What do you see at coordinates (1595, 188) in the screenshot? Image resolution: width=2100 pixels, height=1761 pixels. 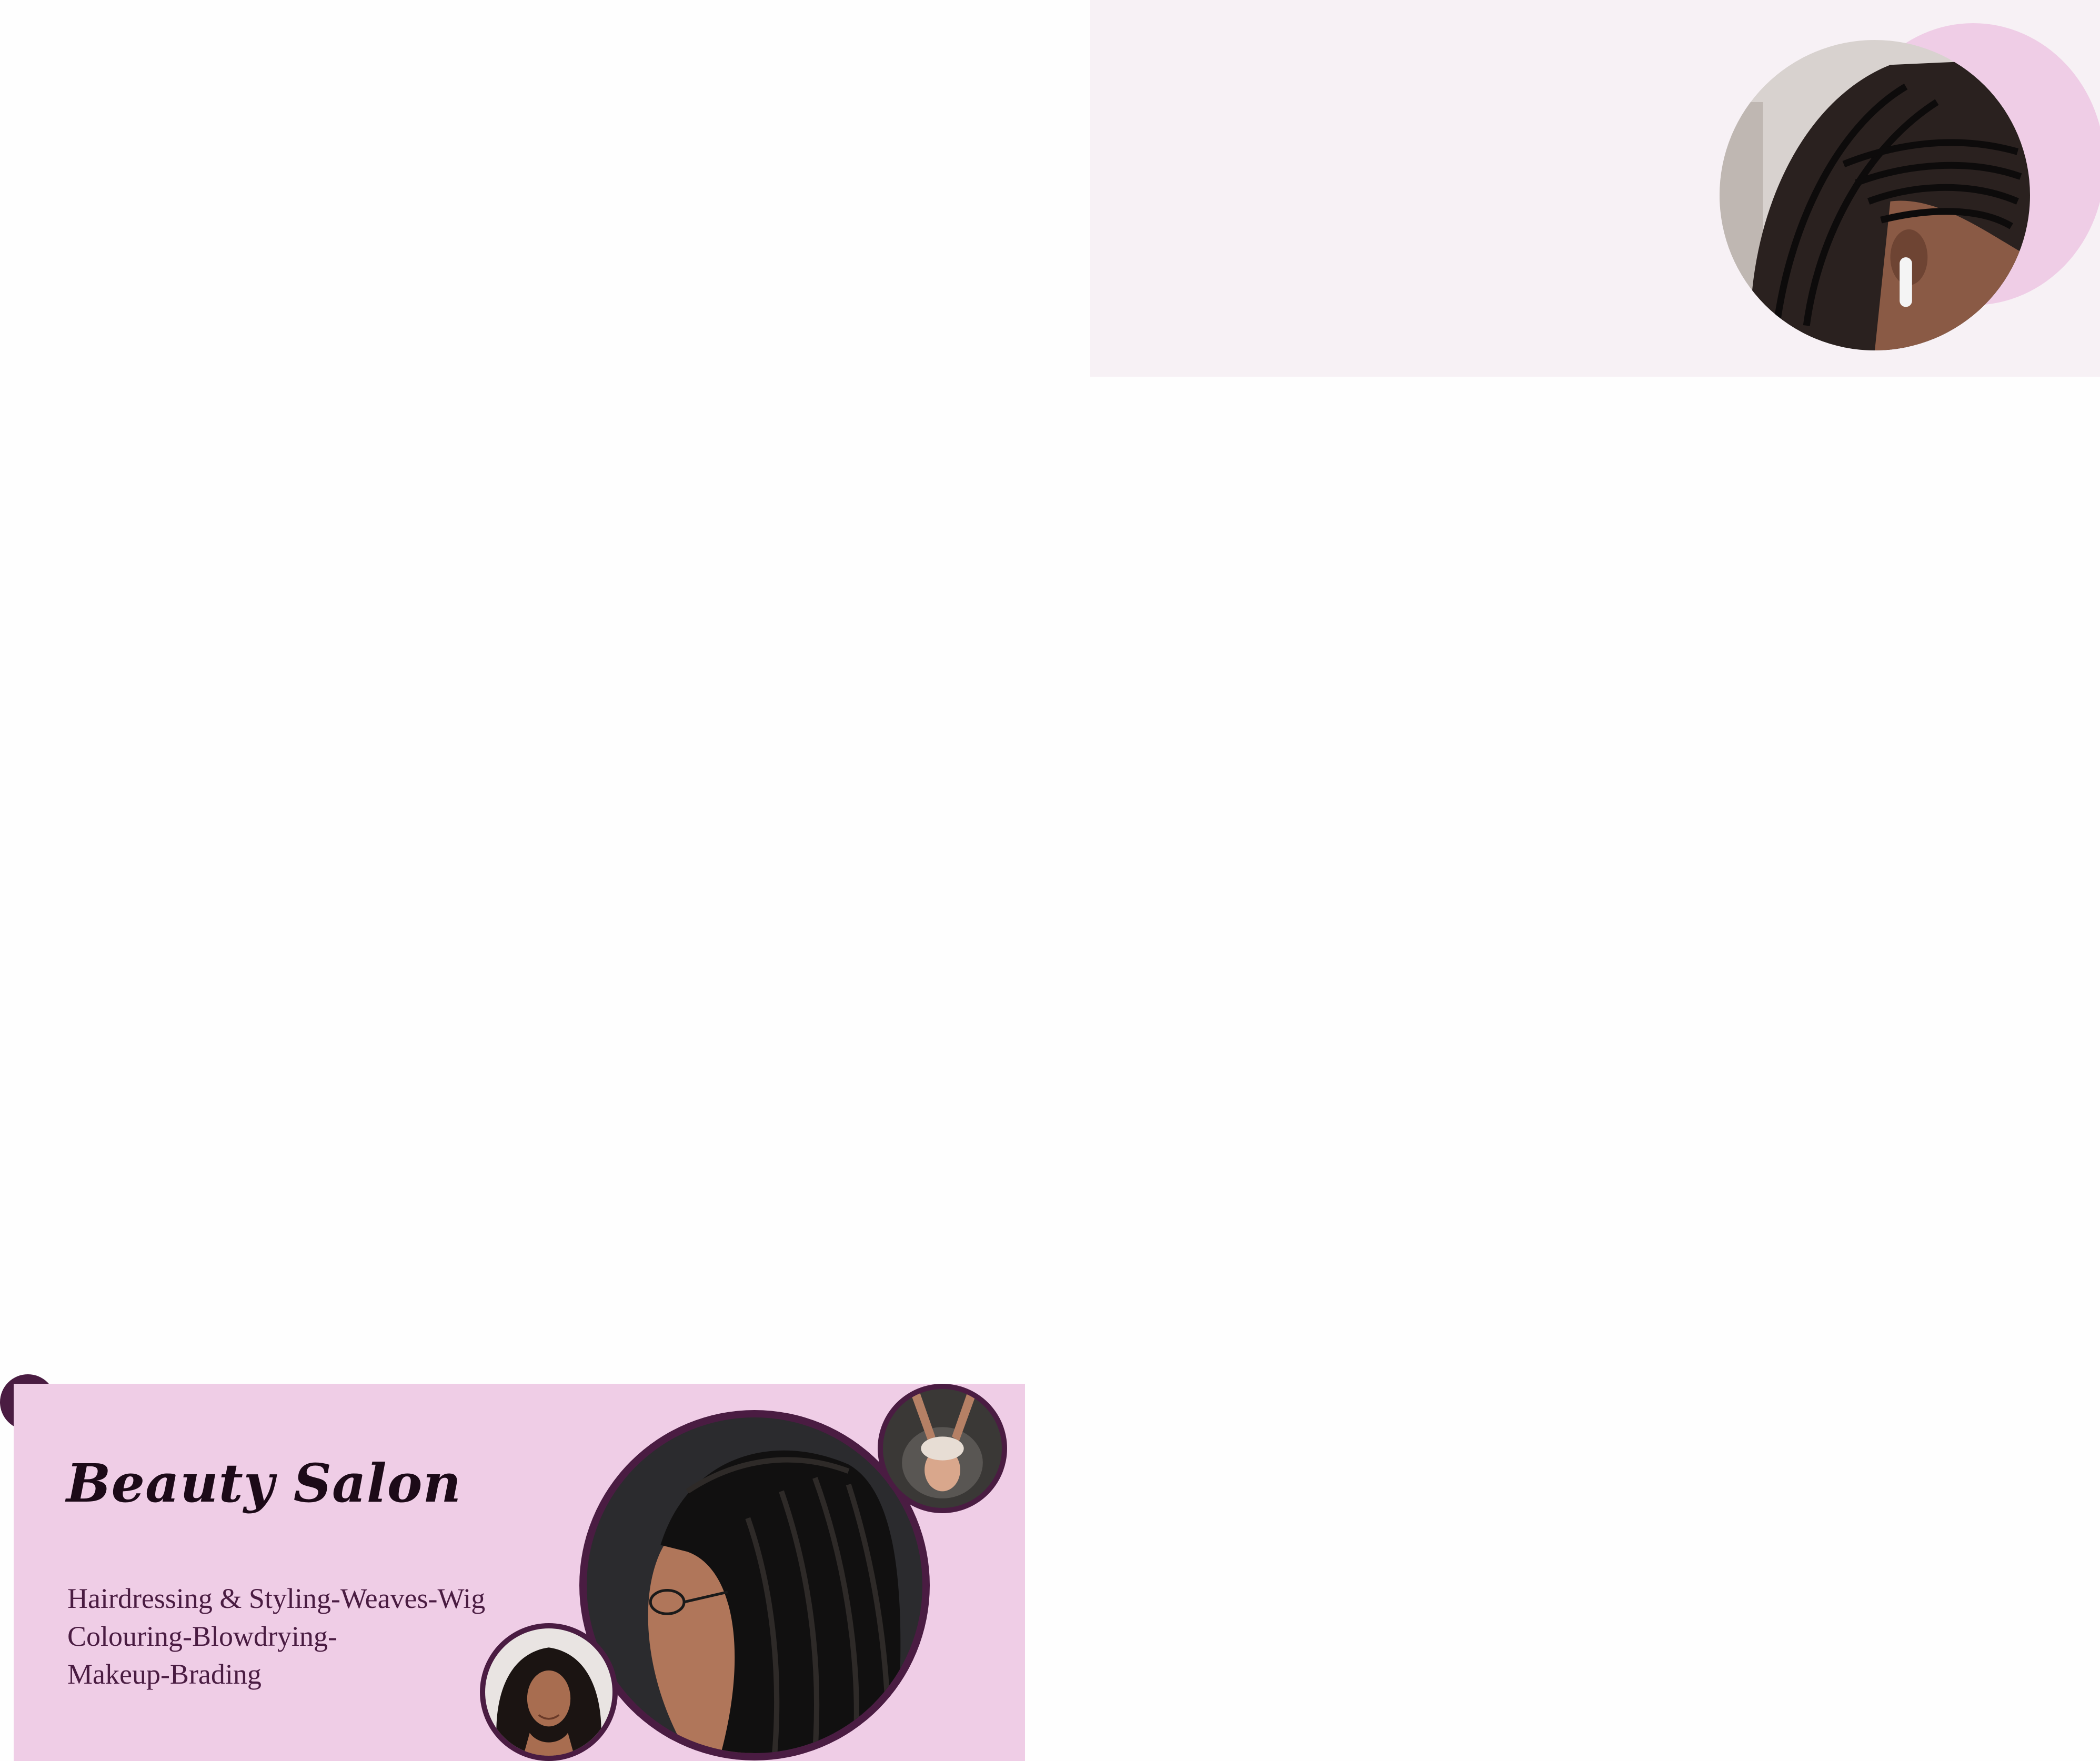 I see `header-hero-panel` at bounding box center [1595, 188].